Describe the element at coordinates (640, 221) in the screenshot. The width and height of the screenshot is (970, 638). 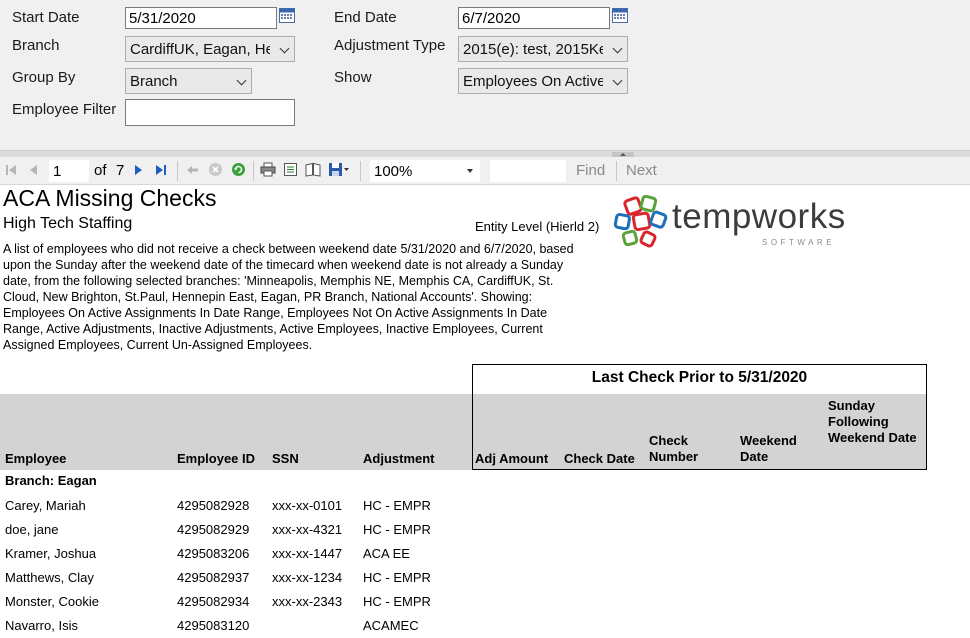
I see `logo-mark-icon` at that location.